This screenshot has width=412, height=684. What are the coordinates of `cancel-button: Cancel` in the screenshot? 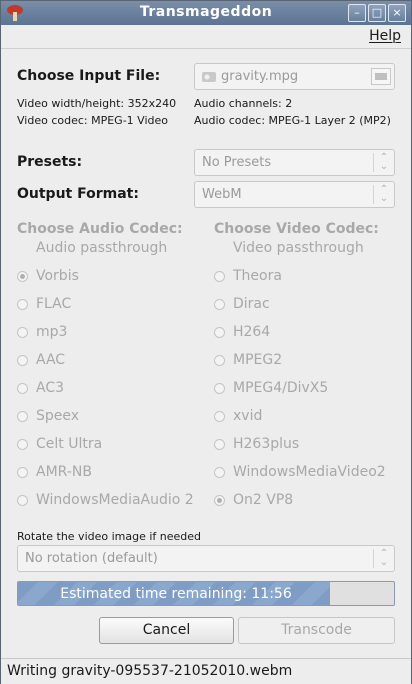 It's located at (166, 630).